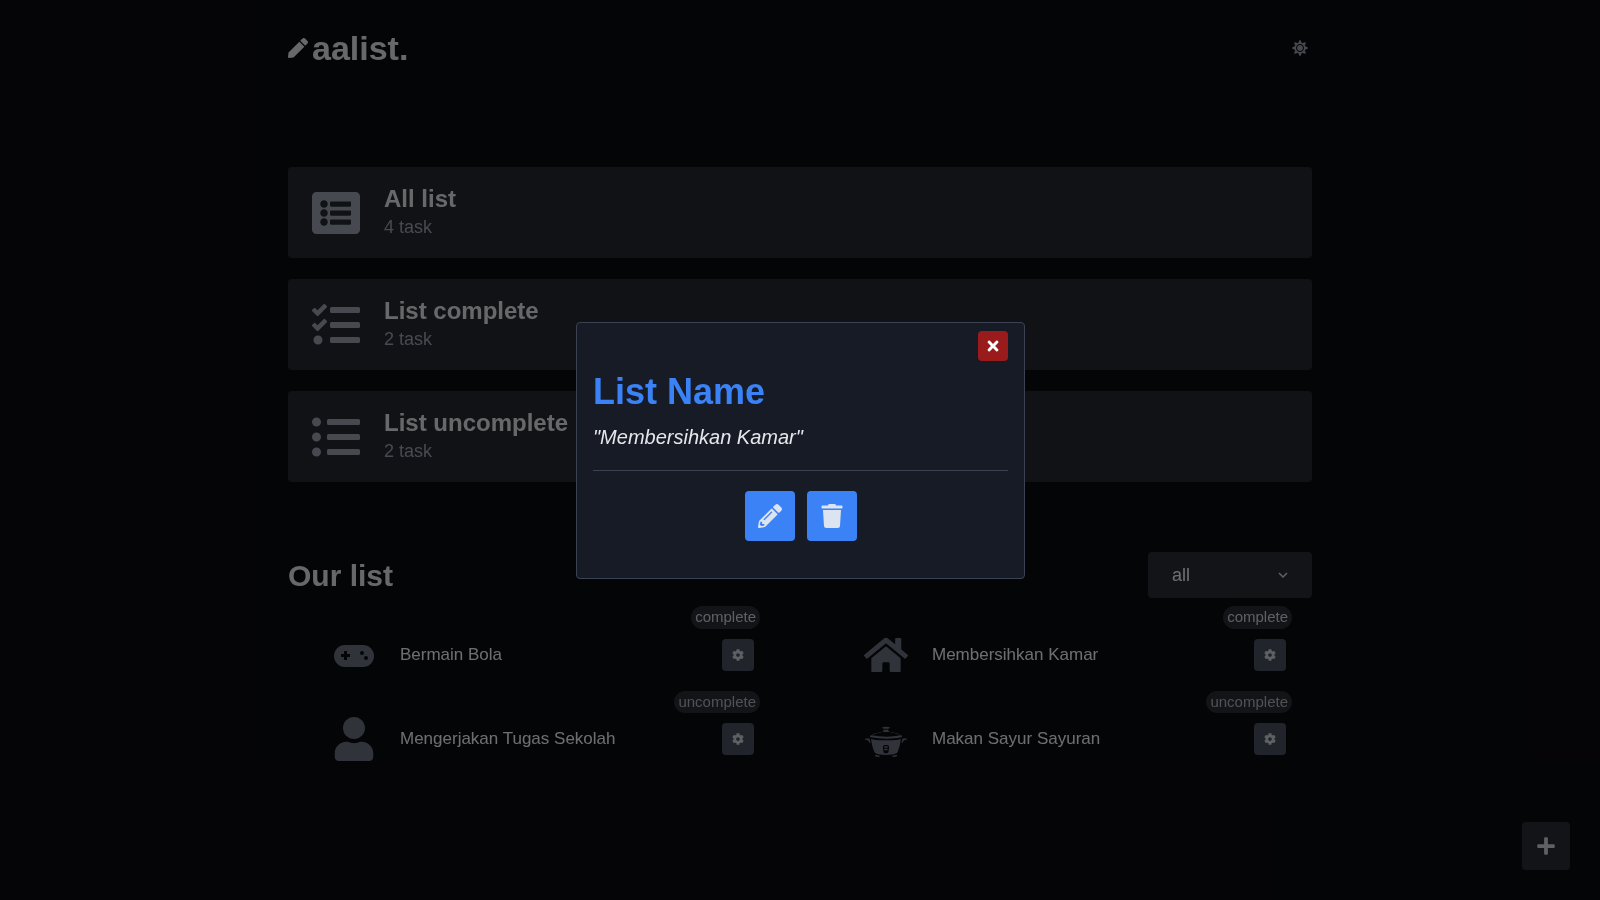  What do you see at coordinates (1181, 575) in the screenshot?
I see `select-value: all` at bounding box center [1181, 575].